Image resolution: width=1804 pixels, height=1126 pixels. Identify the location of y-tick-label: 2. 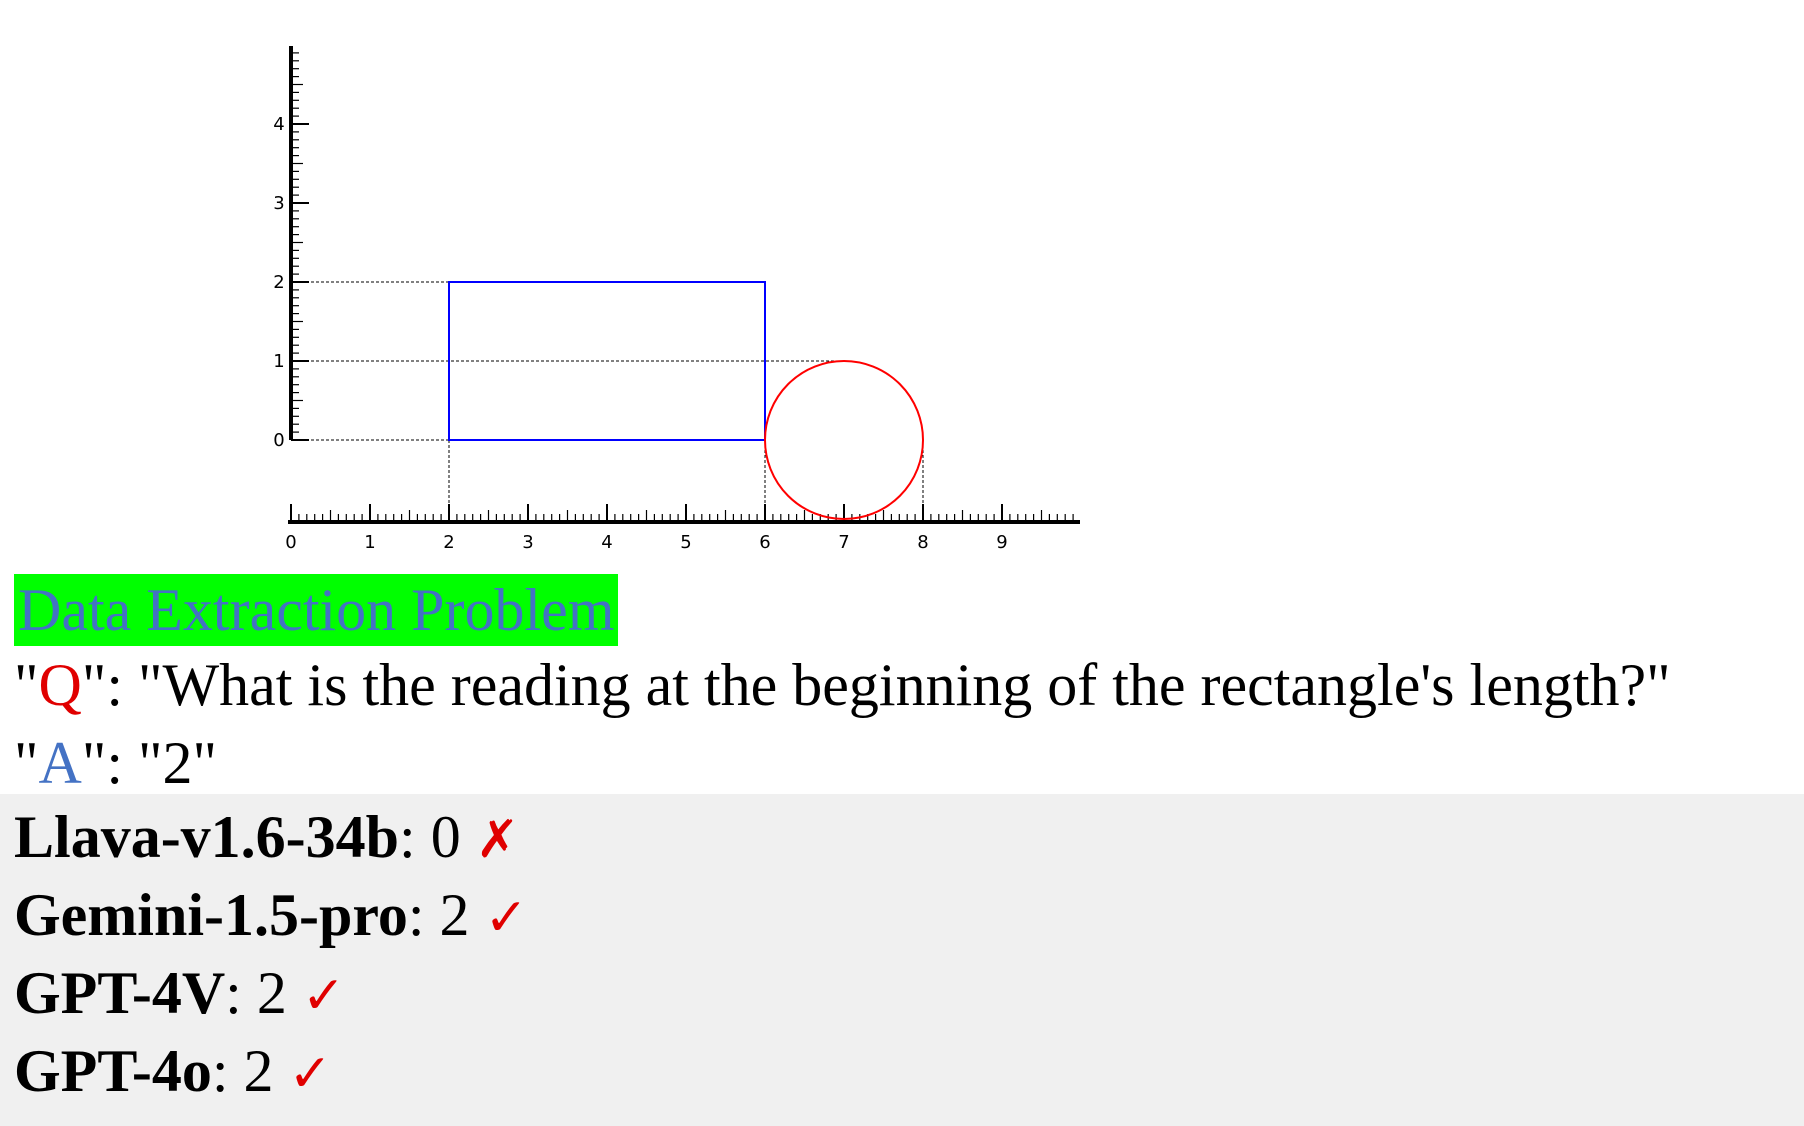
(278, 282).